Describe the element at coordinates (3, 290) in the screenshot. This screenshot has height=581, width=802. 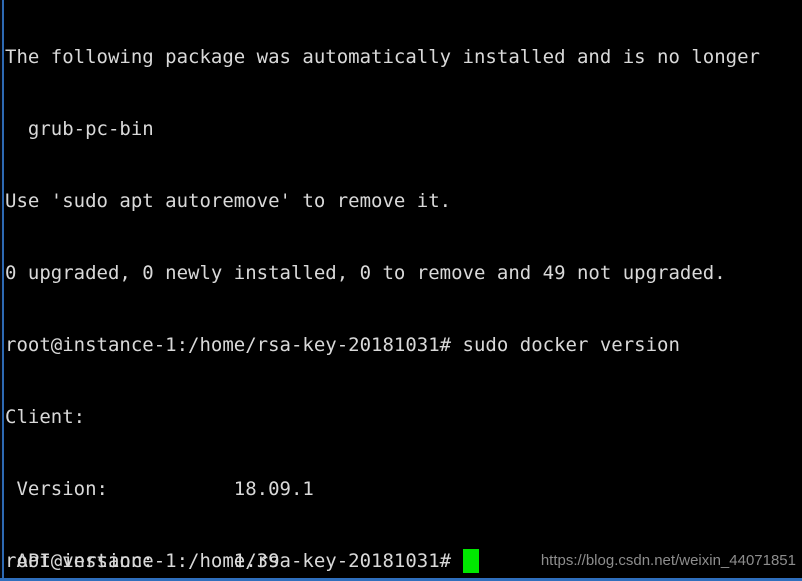
I see `window-left-border` at that location.